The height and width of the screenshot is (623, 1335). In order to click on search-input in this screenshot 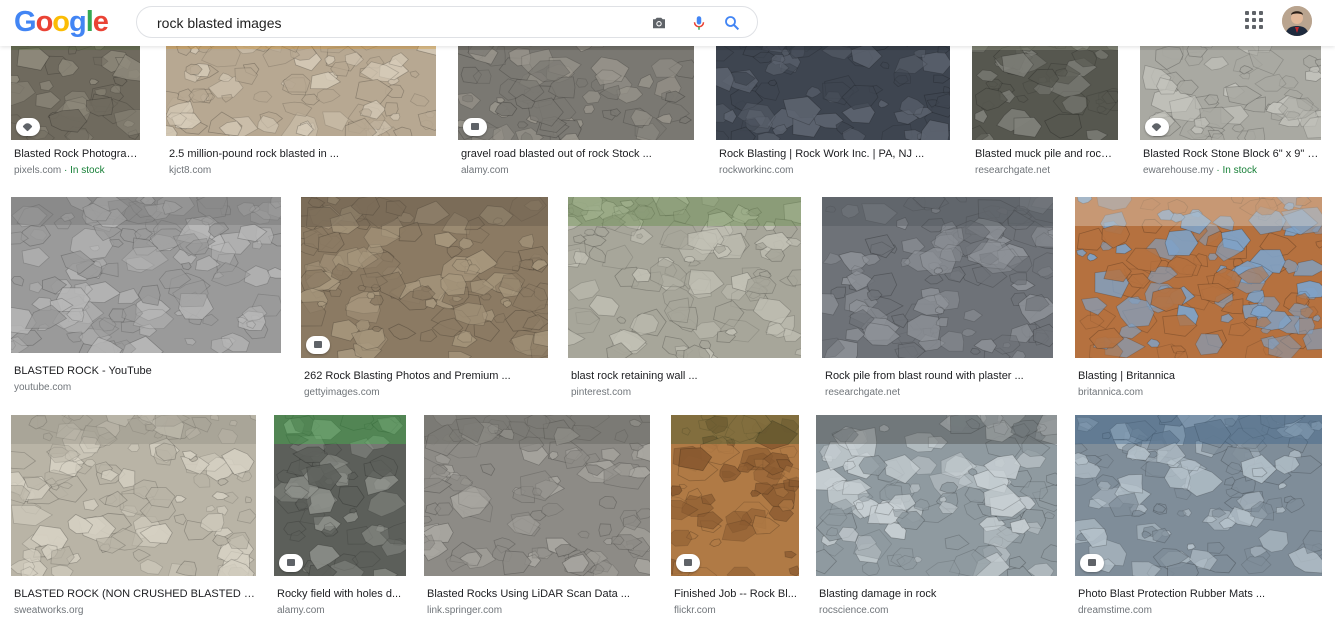, I will do `click(392, 23)`.